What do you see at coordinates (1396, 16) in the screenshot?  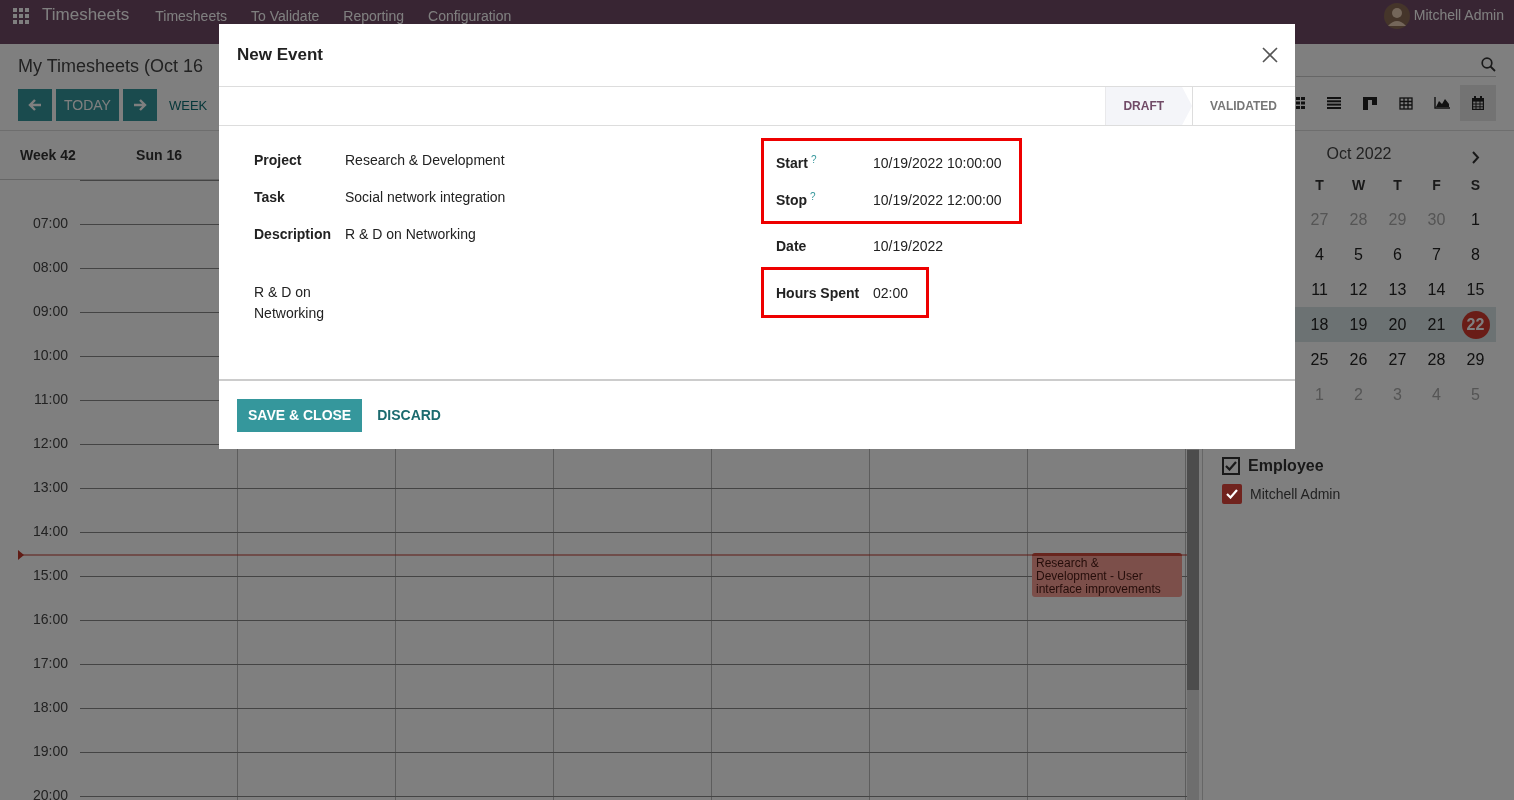 I see `avatar-icon` at bounding box center [1396, 16].